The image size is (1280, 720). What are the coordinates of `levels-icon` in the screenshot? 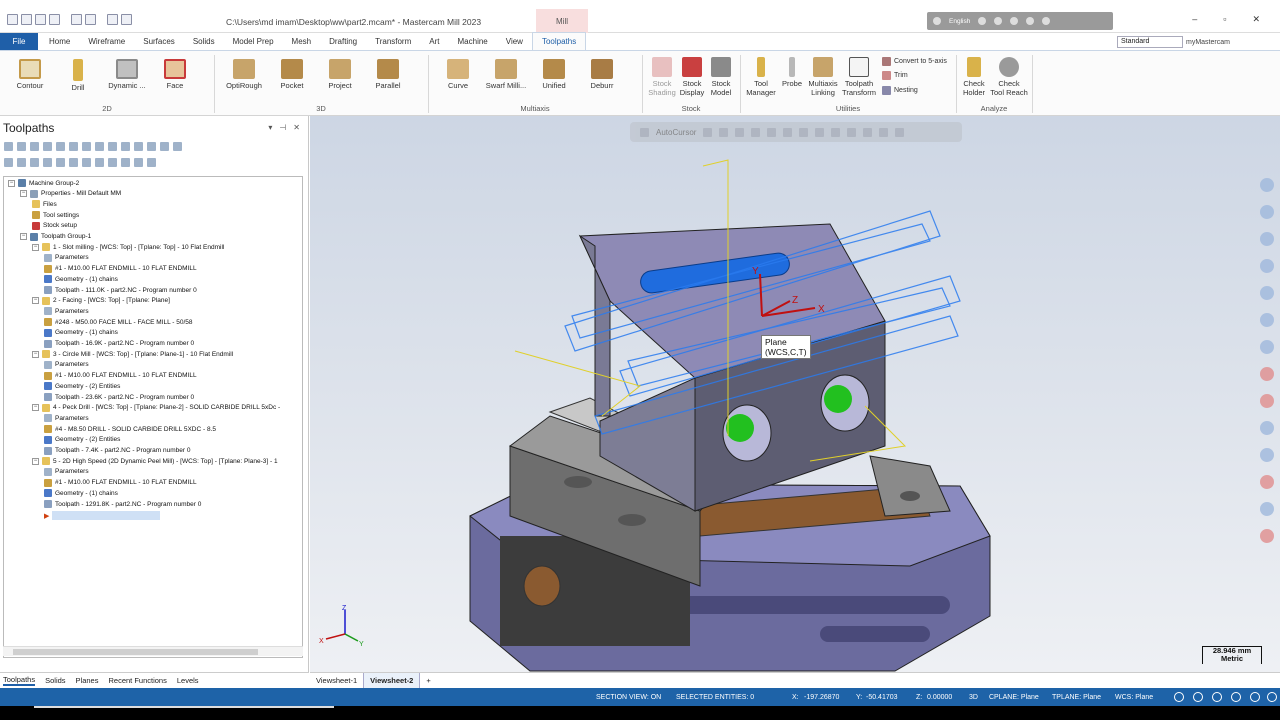 It's located at (1267, 482).